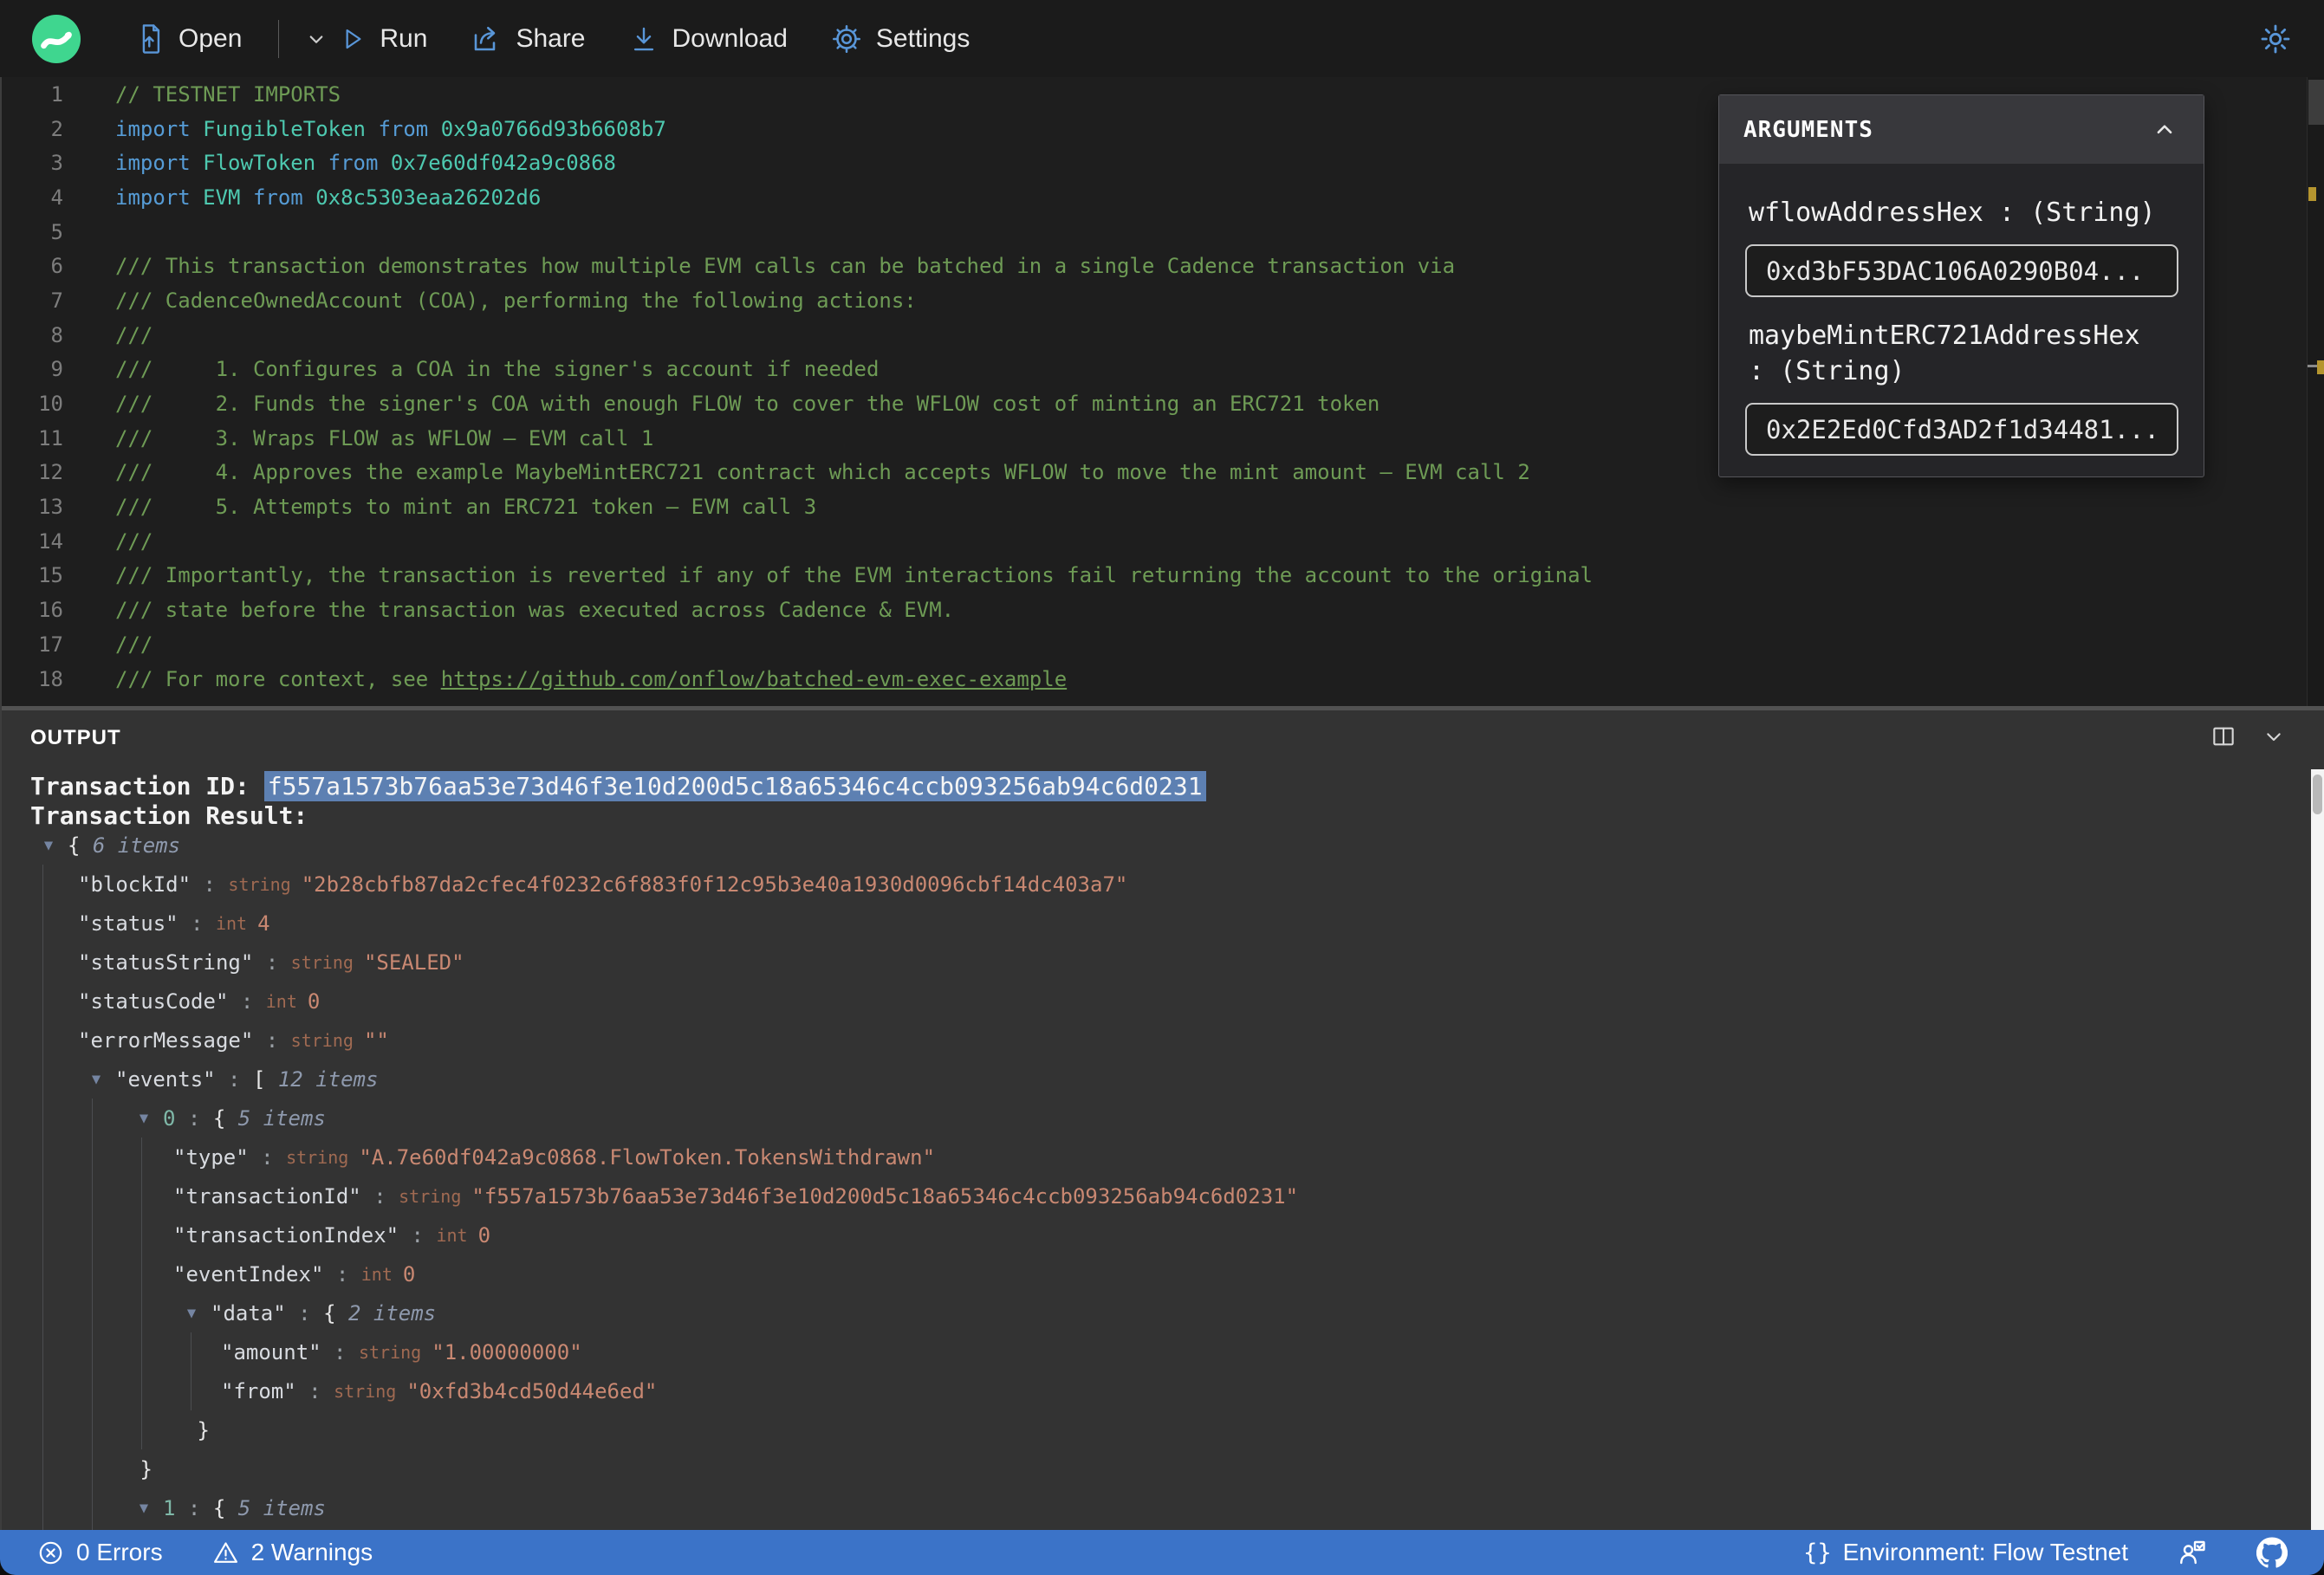 The width and height of the screenshot is (2324, 1575). Describe the element at coordinates (1945, 353) in the screenshot. I see `argument-label: maybeMintERC721AddressHex : (String)` at that location.